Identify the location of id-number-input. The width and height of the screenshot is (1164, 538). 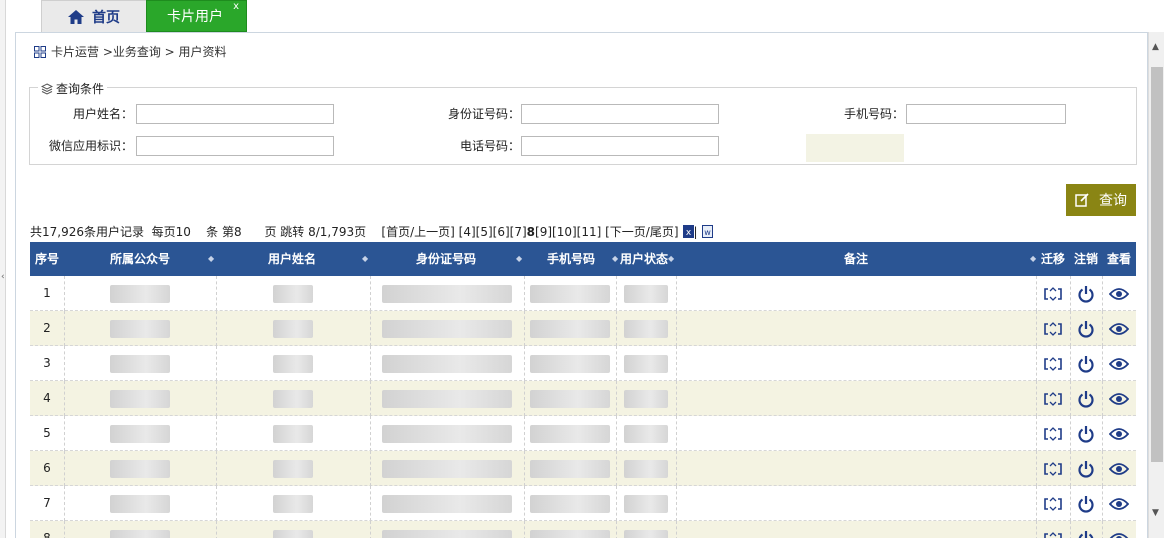
(620, 114).